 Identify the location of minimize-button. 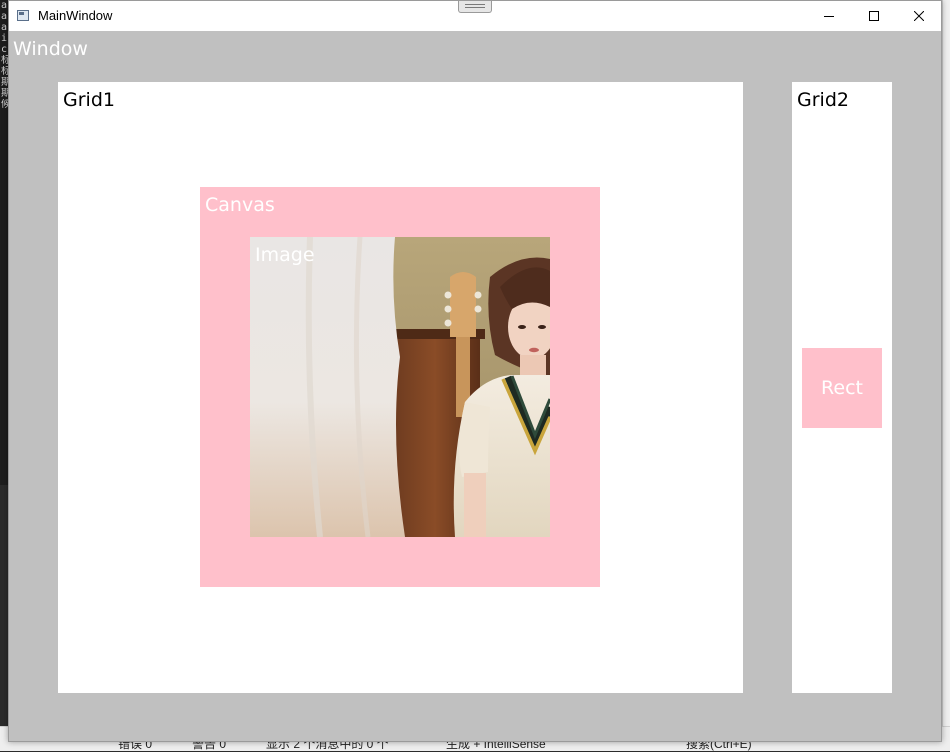
(829, 16).